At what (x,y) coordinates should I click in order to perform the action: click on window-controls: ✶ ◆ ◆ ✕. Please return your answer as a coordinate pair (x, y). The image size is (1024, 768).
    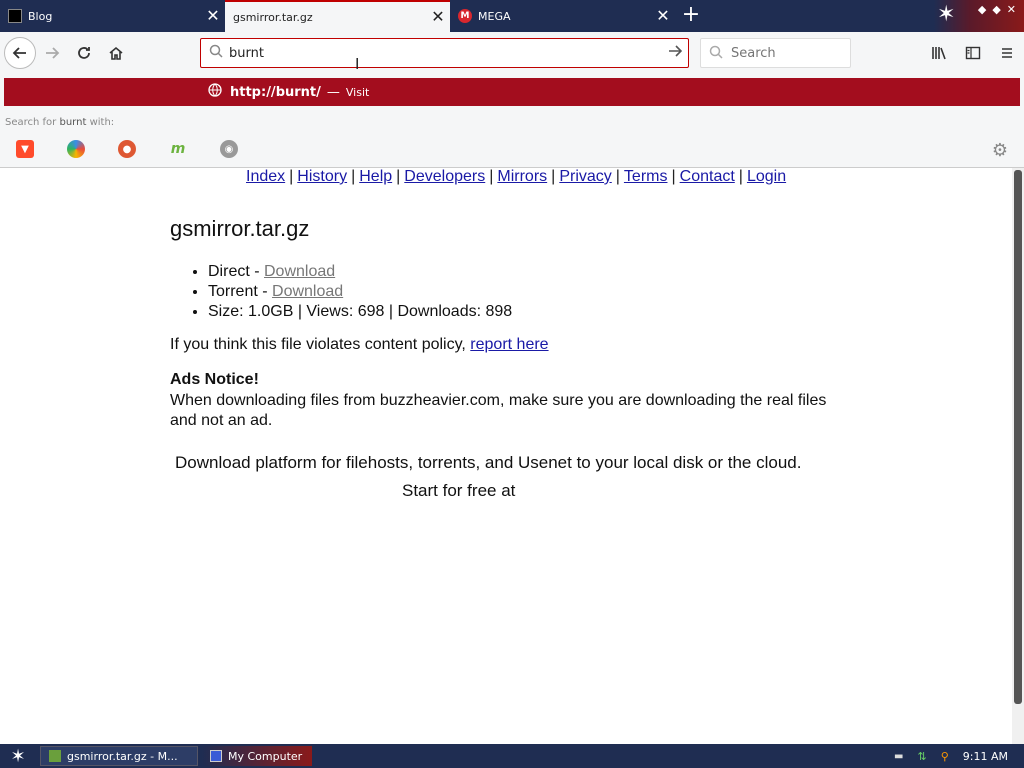
    Looking at the image, I should click on (979, 16).